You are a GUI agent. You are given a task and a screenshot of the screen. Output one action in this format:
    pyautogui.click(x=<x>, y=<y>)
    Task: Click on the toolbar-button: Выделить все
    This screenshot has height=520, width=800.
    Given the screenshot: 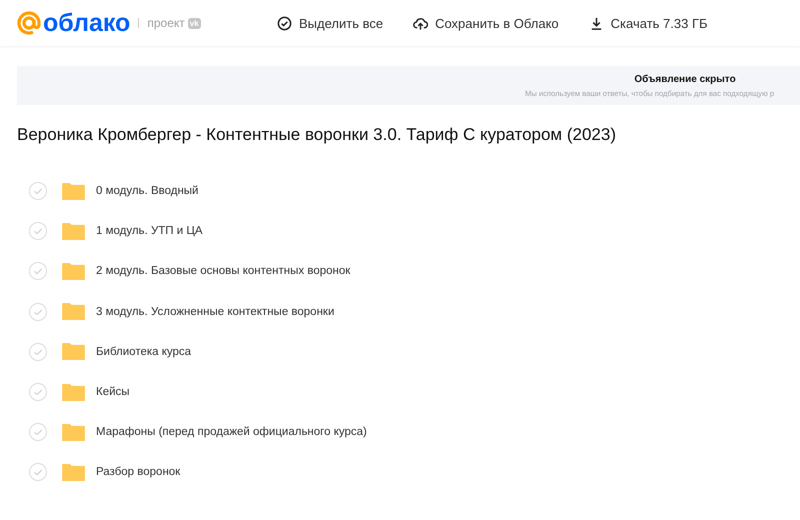 What is the action you would take?
    pyautogui.click(x=330, y=23)
    